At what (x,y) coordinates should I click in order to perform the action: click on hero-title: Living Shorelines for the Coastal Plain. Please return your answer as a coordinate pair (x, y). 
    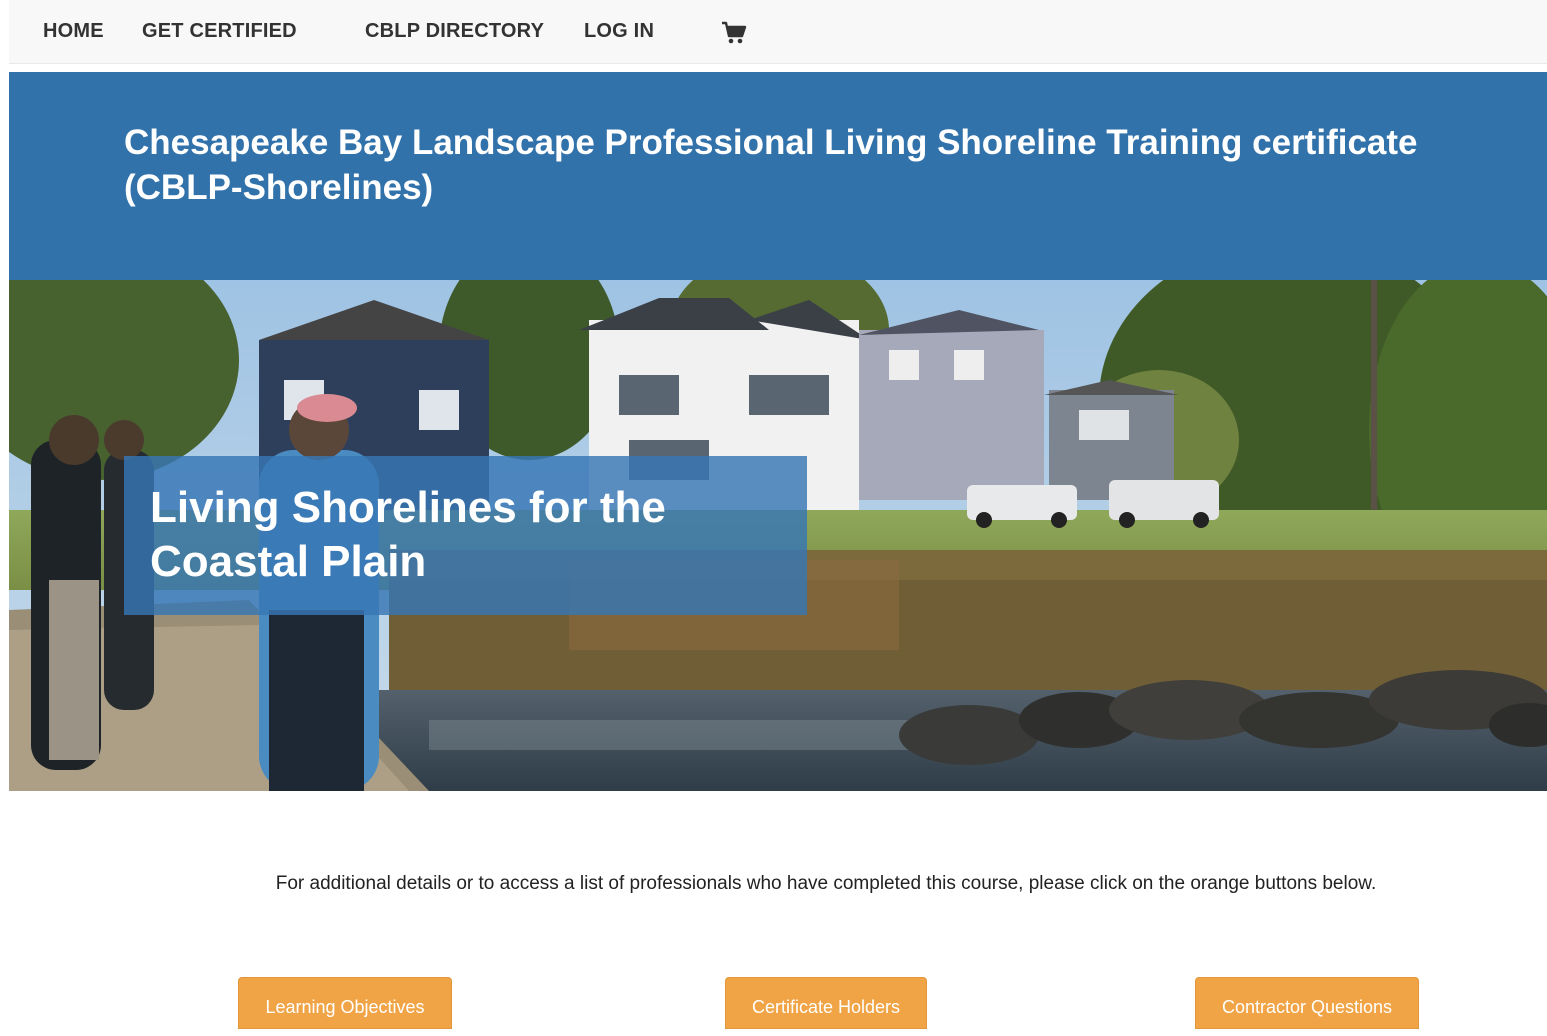
    Looking at the image, I should click on (408, 534).